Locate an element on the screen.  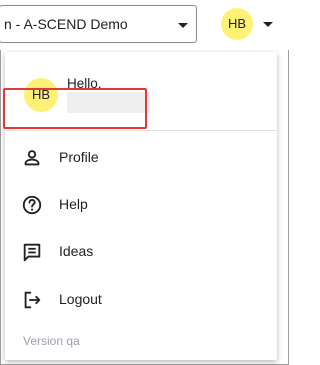
avatar: HB is located at coordinates (41, 95).